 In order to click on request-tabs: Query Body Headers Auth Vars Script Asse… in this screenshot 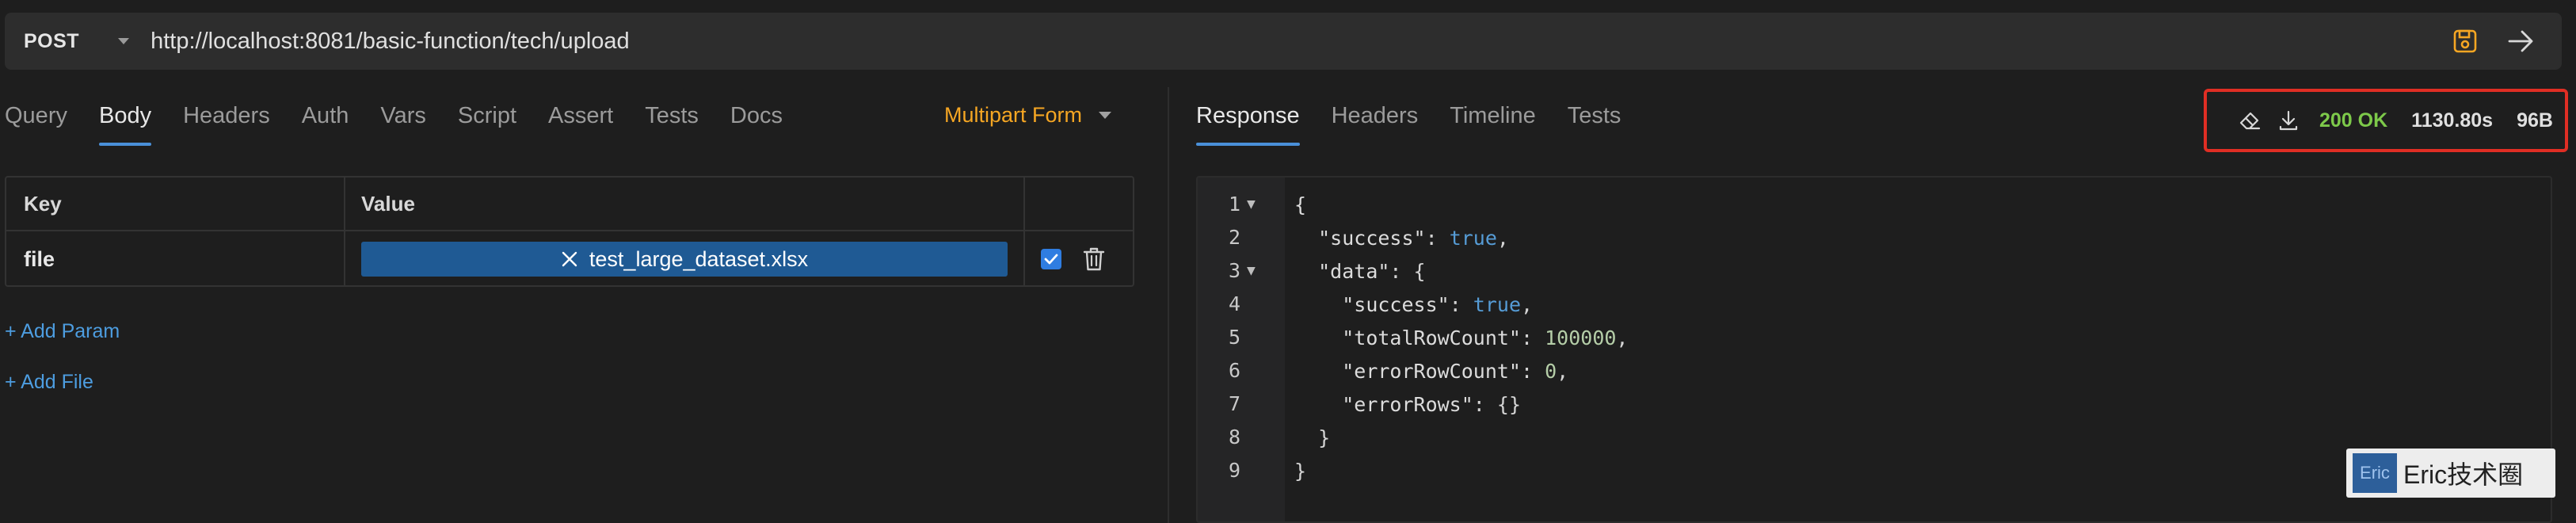, I will do `click(407, 117)`.